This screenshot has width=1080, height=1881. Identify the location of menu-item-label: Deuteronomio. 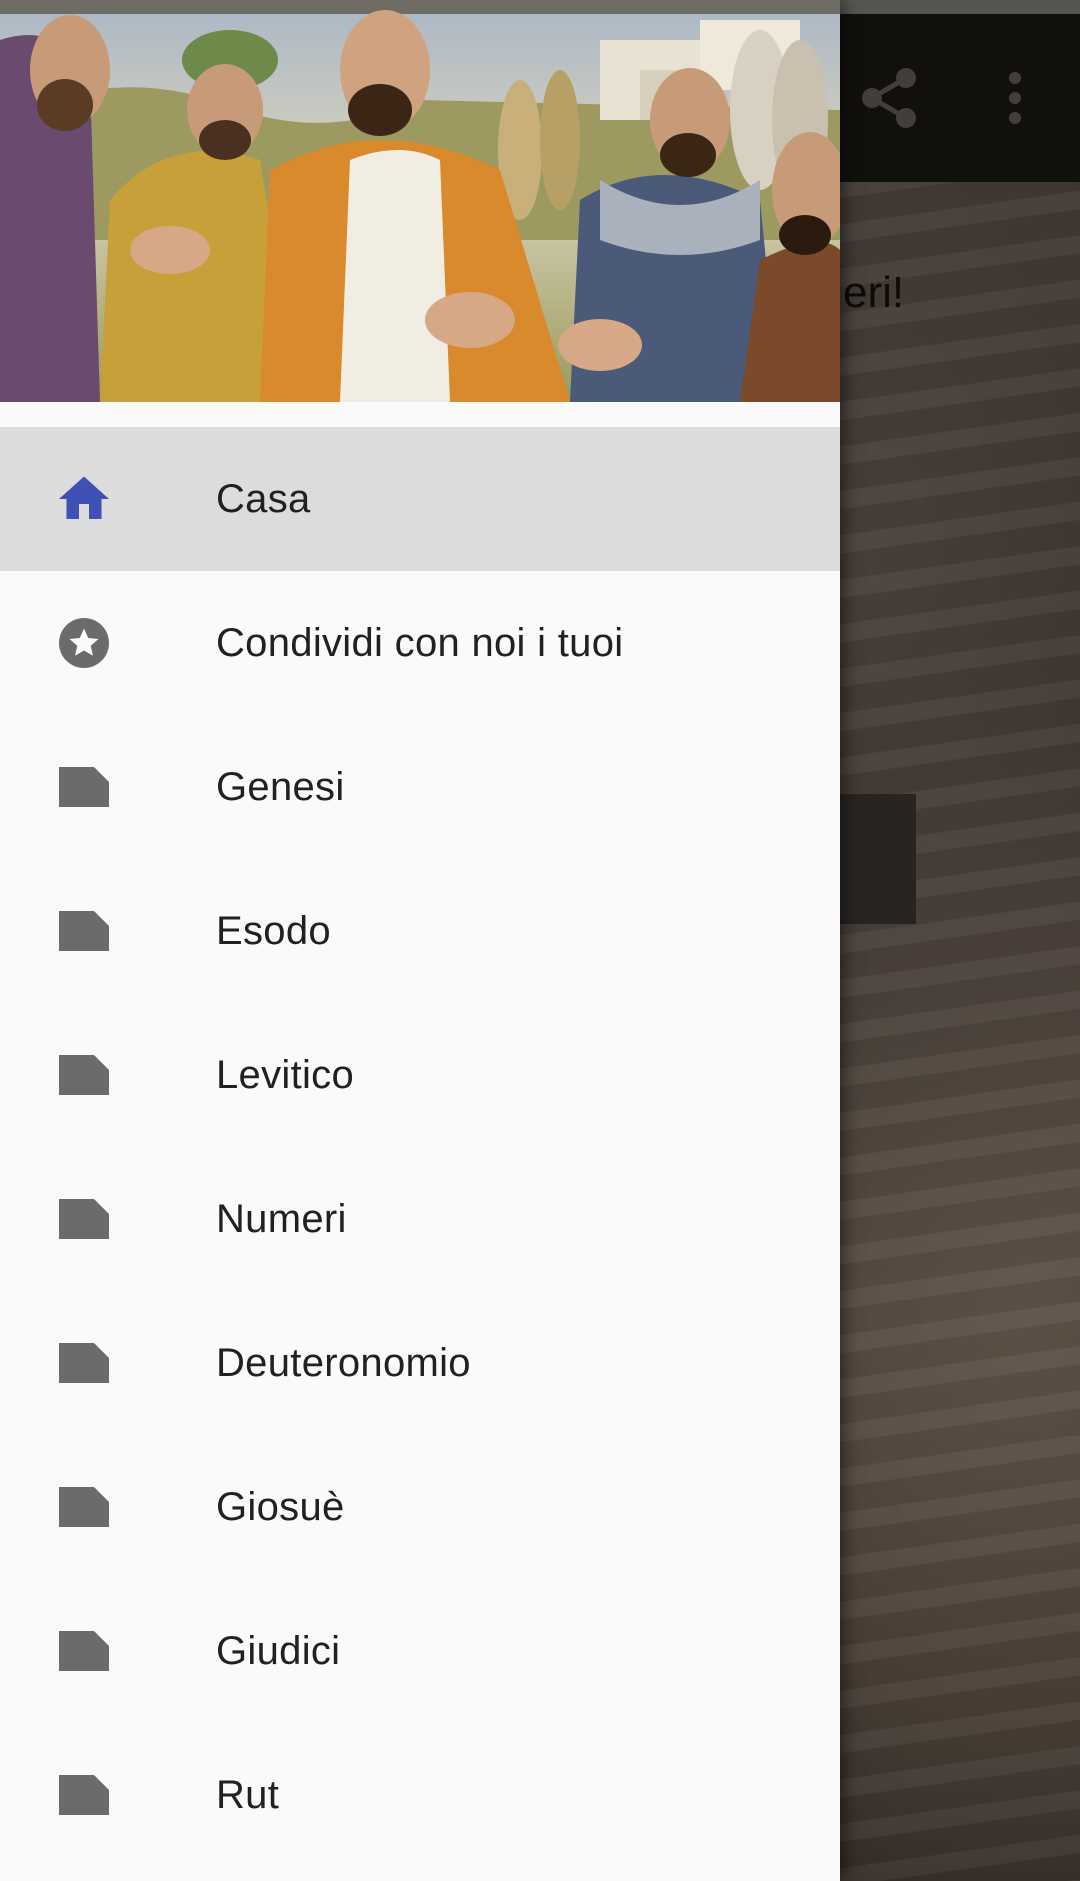
(343, 1363).